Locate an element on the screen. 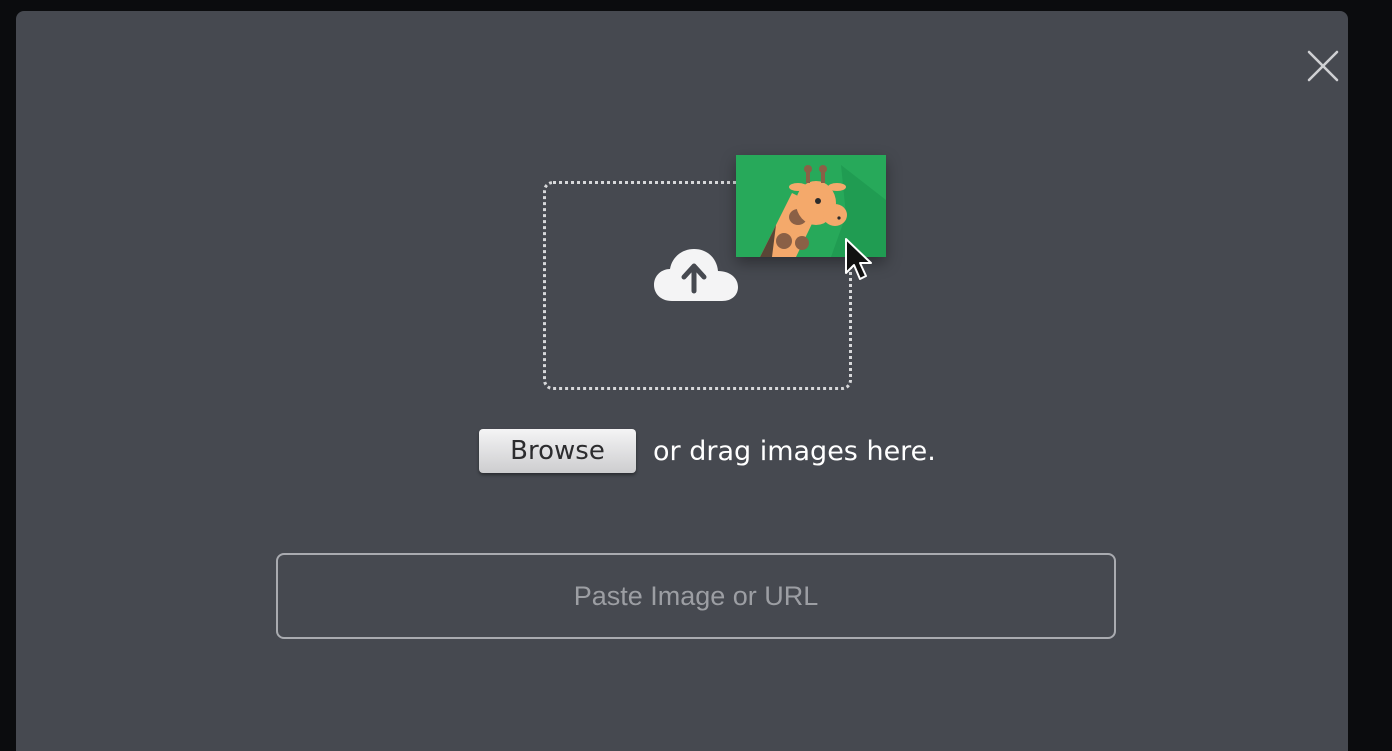 The height and width of the screenshot is (751, 1392). close-button is located at coordinates (1323, 66).